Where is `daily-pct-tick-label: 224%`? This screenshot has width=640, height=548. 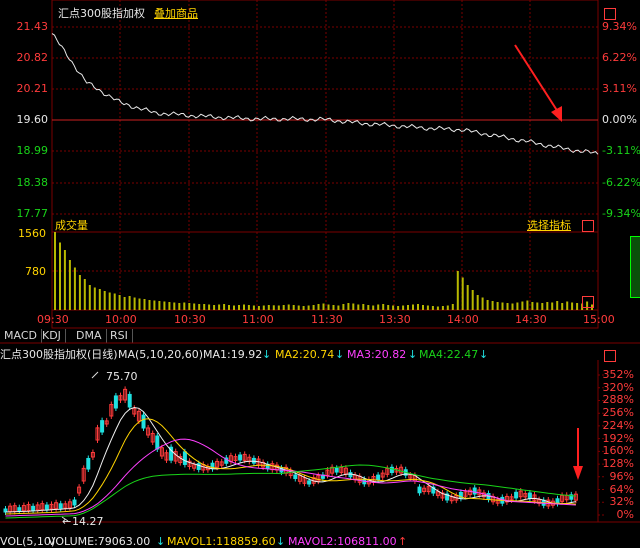
daily-pct-tick-label: 224% is located at coordinates (618, 425).